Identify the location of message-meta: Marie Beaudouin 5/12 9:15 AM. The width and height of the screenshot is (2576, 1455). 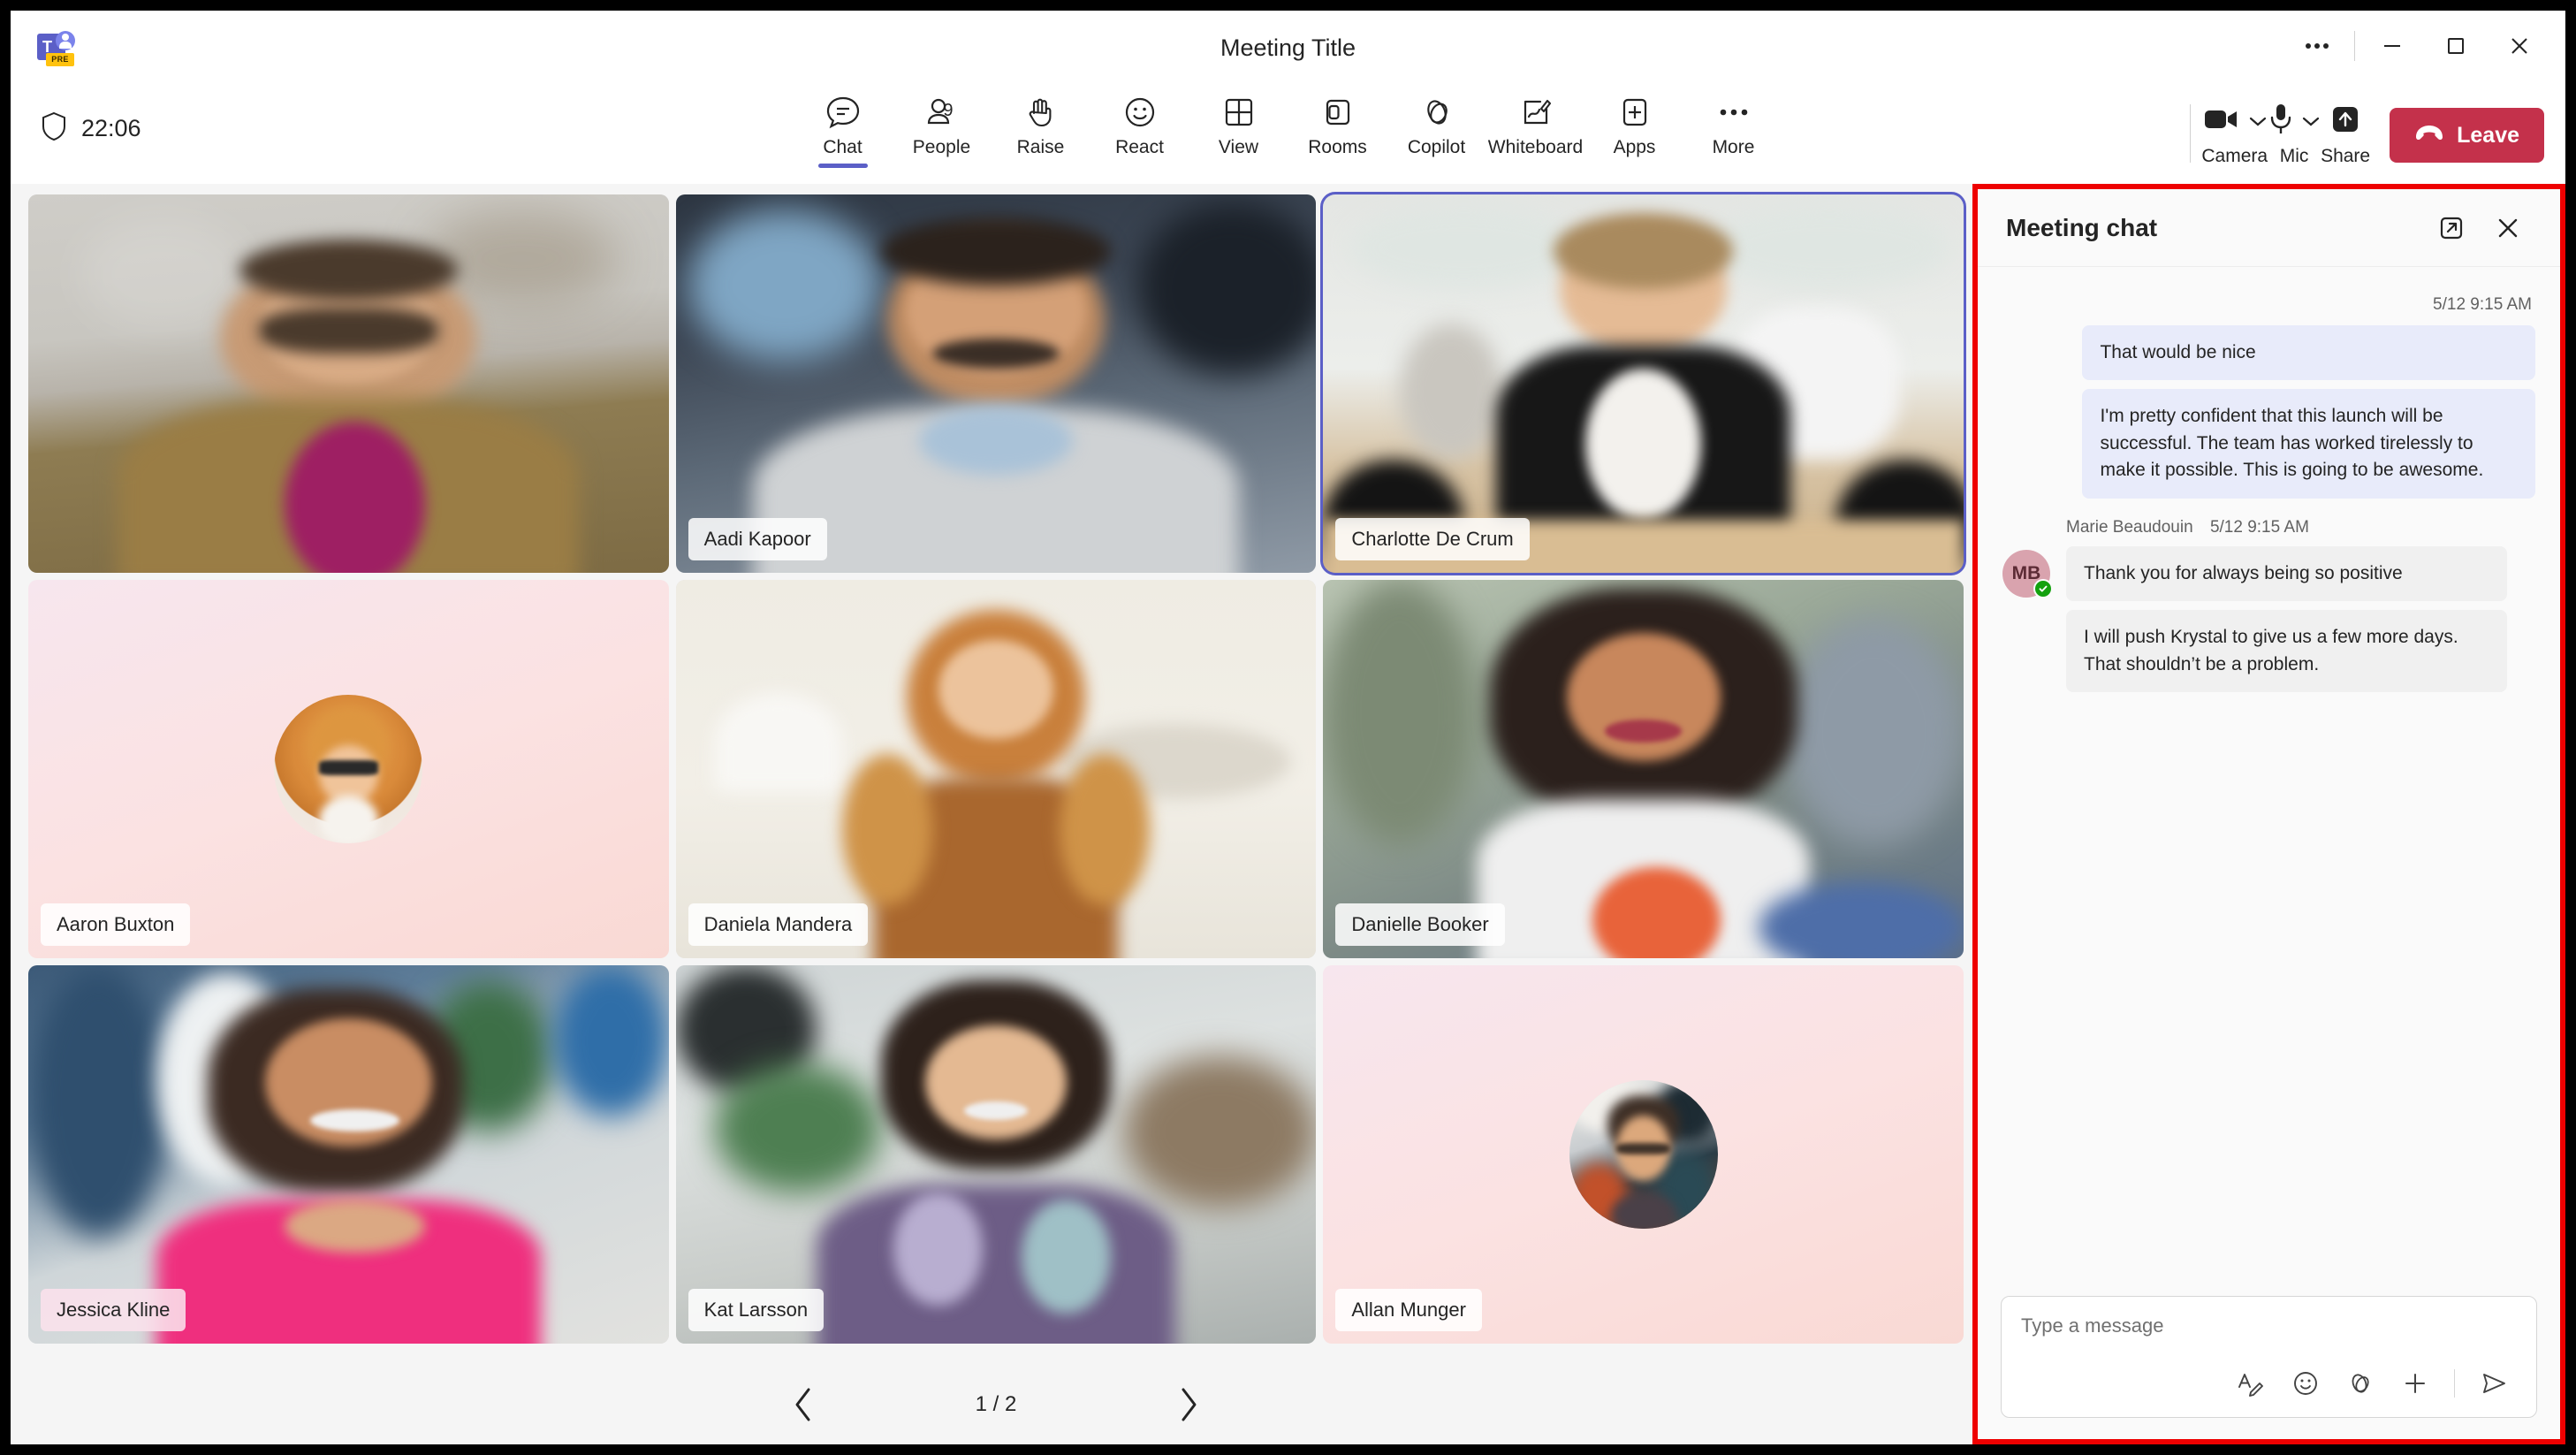
(2300, 527).